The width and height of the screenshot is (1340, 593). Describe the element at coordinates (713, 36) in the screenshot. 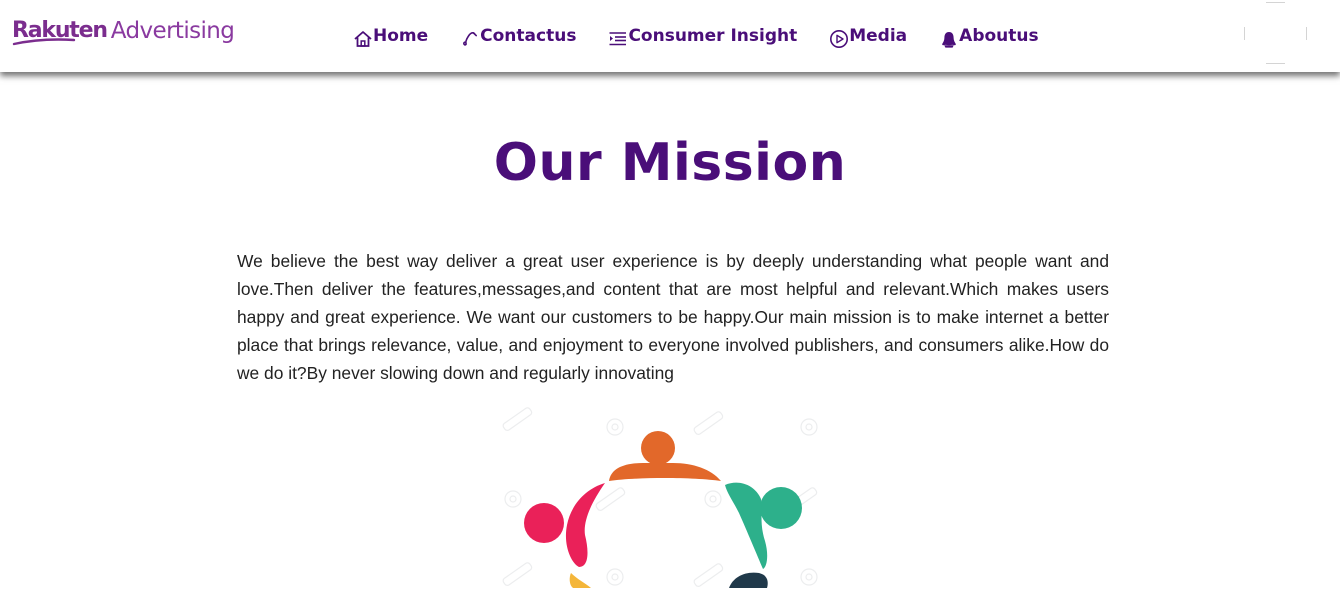

I see `nav-label-consumer-insight: Consumer Insight` at that location.